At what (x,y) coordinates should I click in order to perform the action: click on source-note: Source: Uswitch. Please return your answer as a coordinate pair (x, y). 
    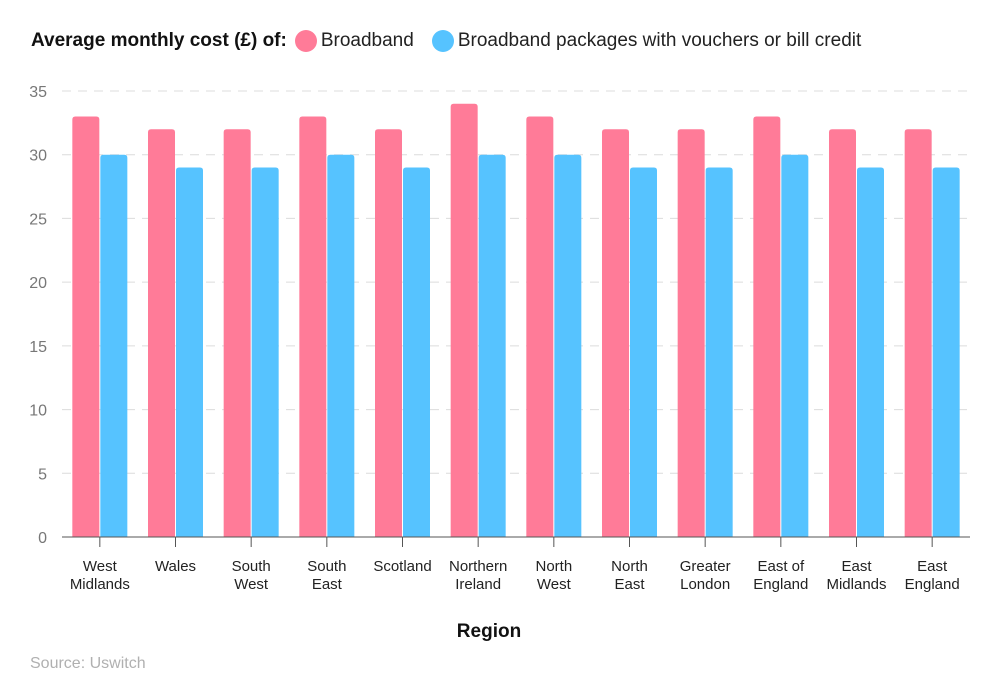
    Looking at the image, I should click on (88, 663).